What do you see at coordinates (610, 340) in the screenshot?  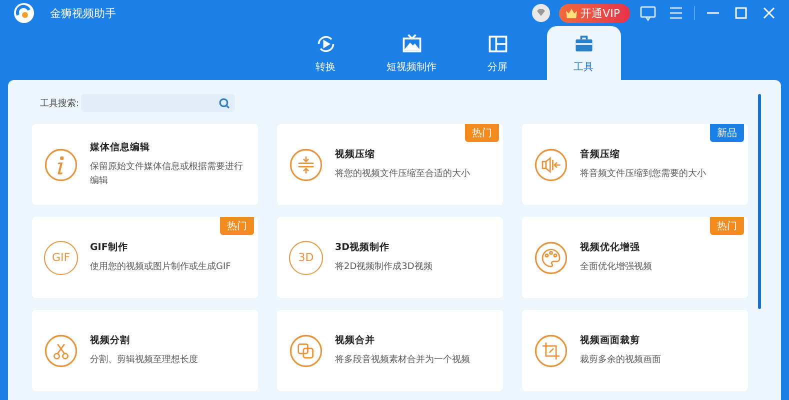 I see `tool-title: 视频画面裁剪` at bounding box center [610, 340].